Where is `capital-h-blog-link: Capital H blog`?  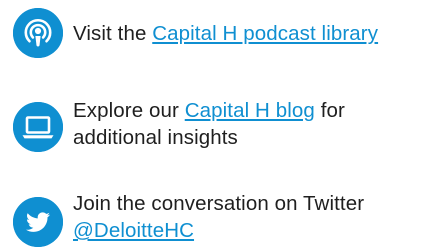
capital-h-blog-link: Capital H blog is located at coordinates (250, 110).